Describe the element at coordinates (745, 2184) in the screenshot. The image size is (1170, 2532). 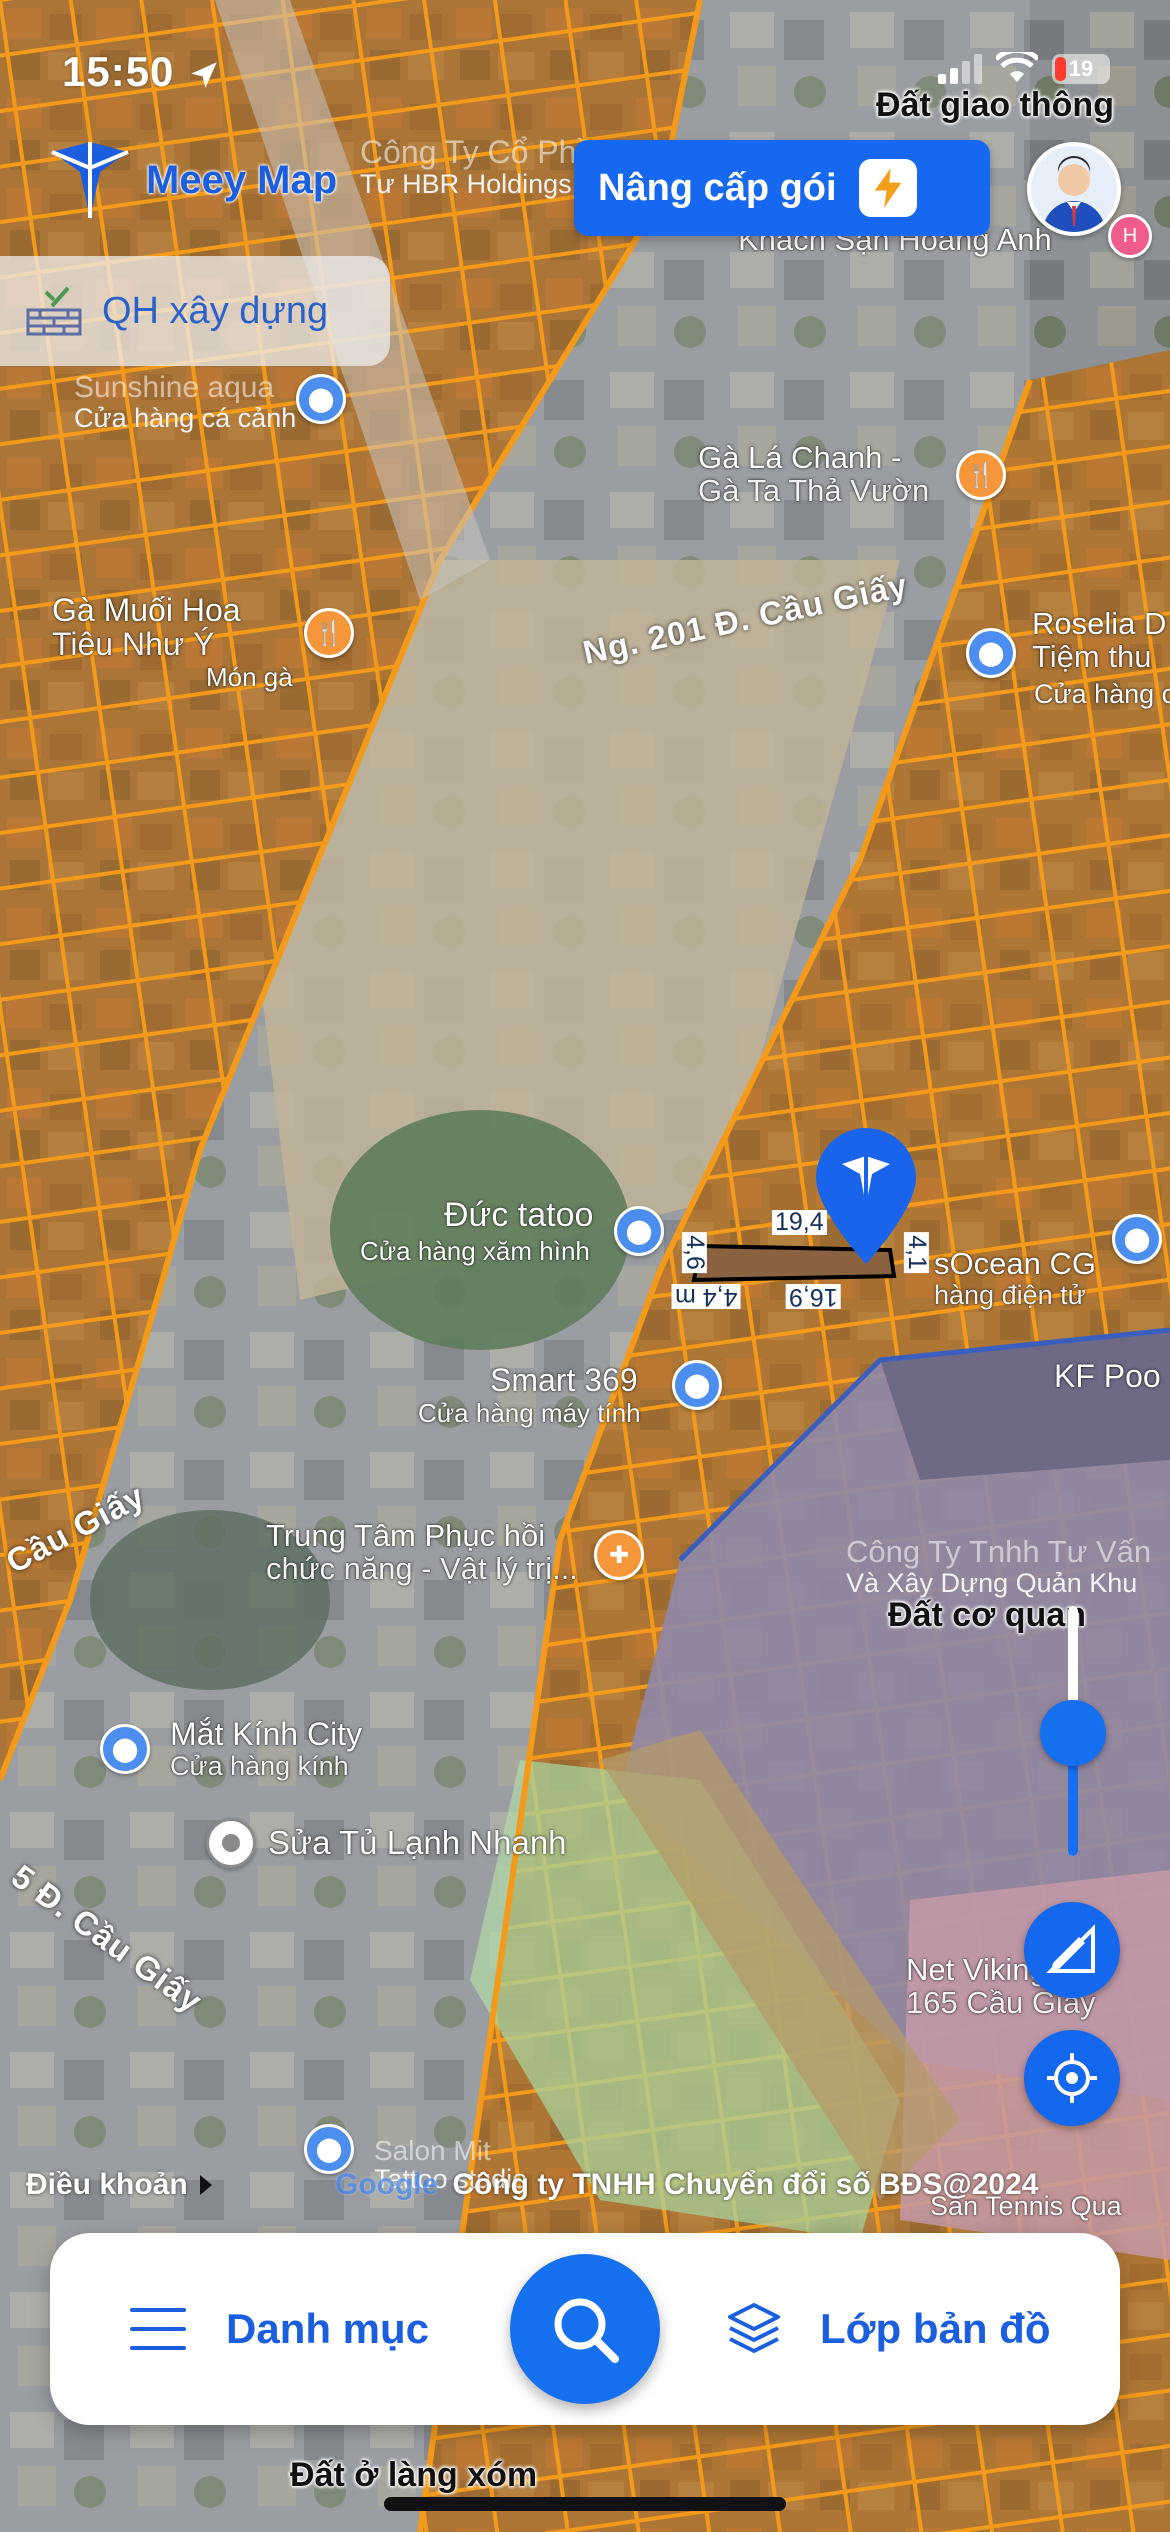
I see `copyright-text: Công ty TNHH Chuyển đổi số BĐS@2024` at that location.